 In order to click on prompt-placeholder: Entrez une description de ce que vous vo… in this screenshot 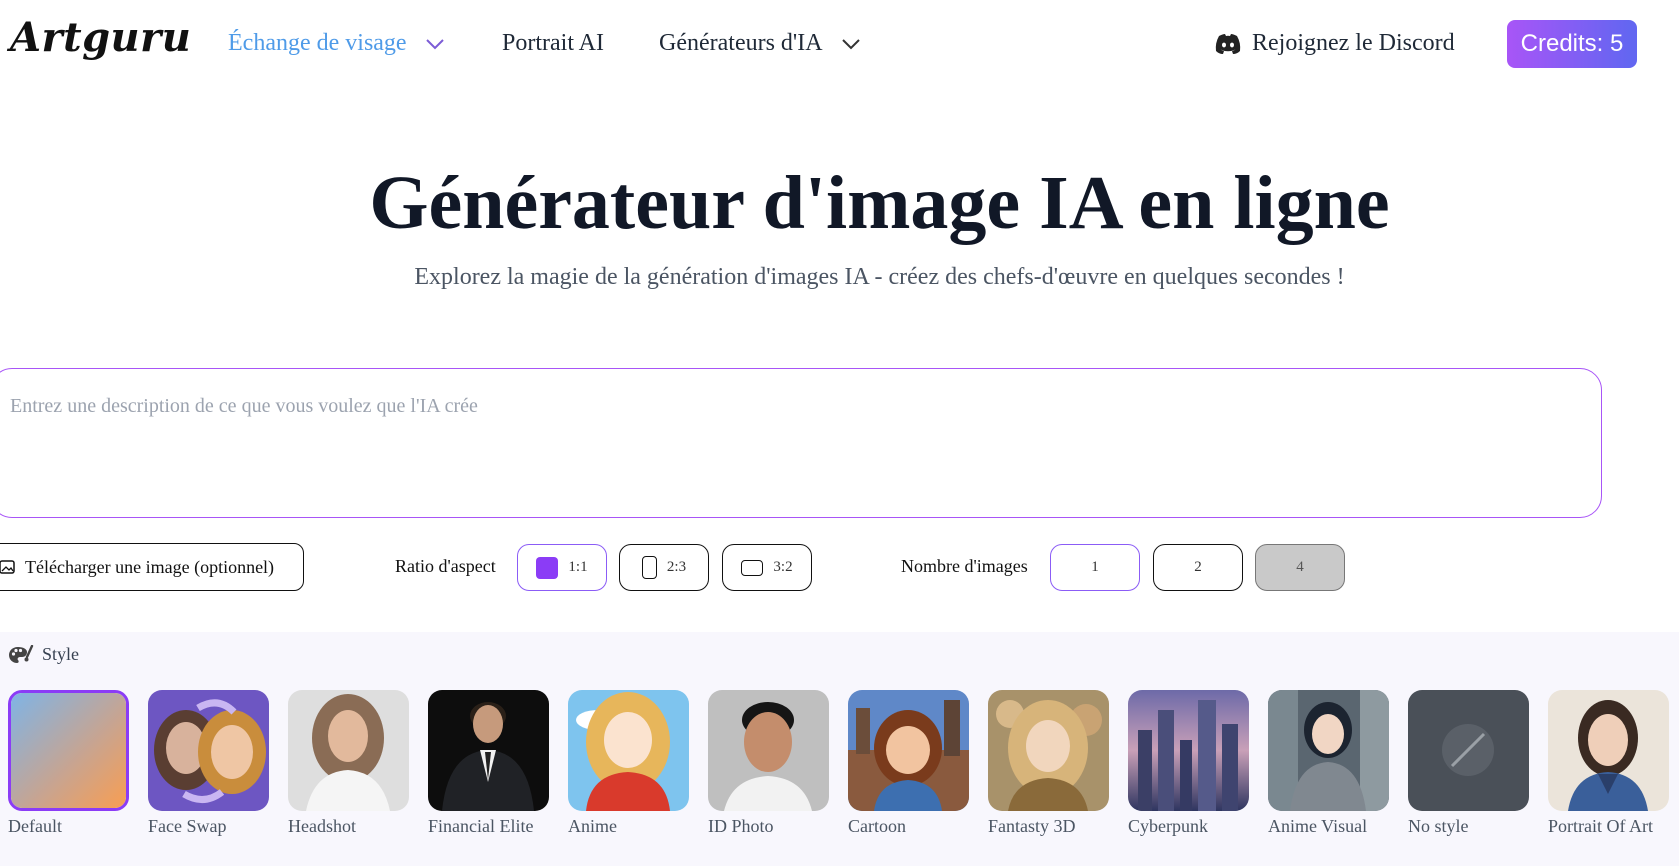, I will do `click(244, 406)`.